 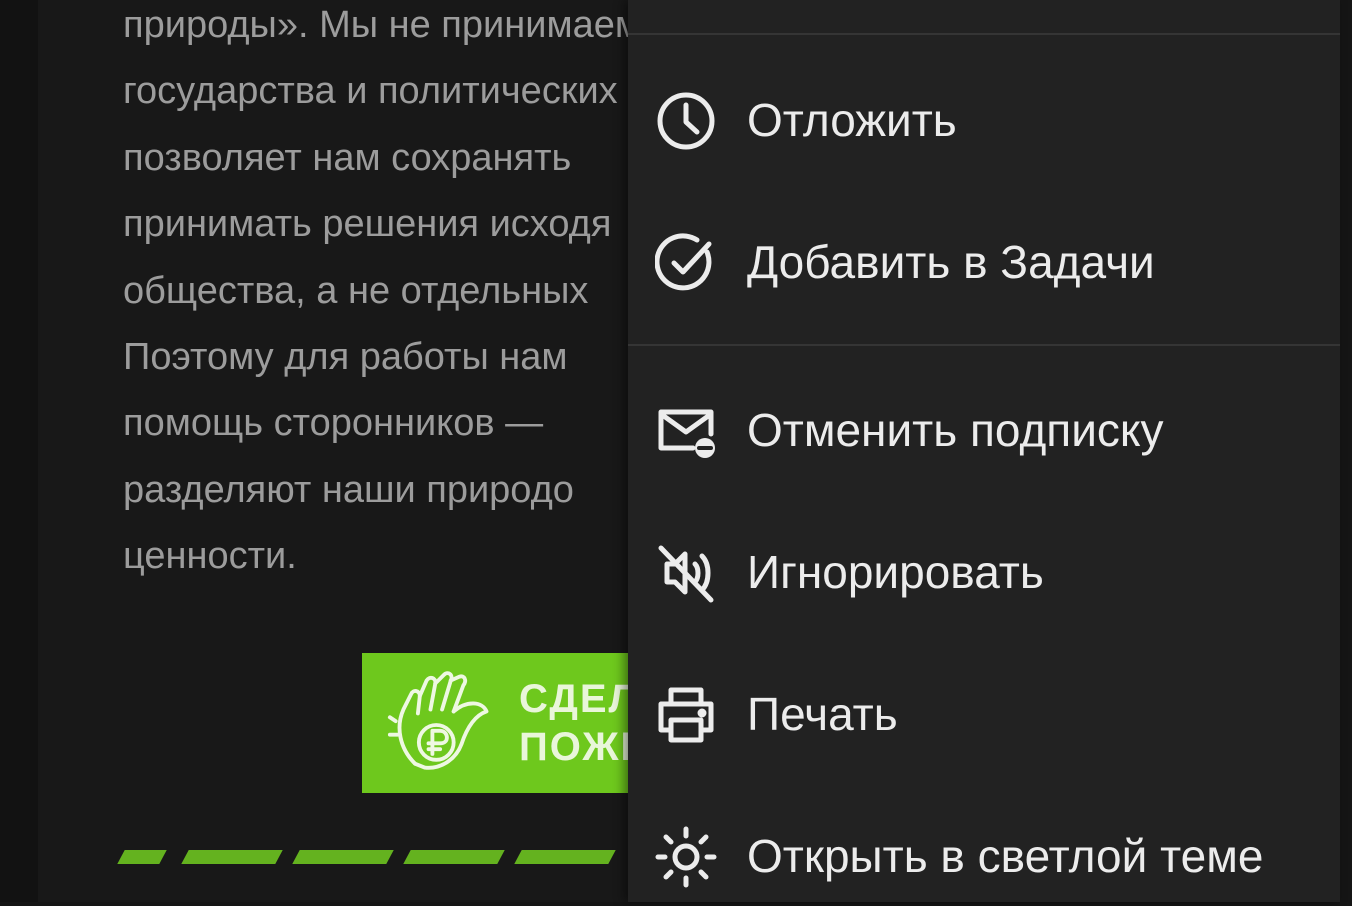 What do you see at coordinates (370, 91) in the screenshot?
I see `paragraph-line: государства и политических` at bounding box center [370, 91].